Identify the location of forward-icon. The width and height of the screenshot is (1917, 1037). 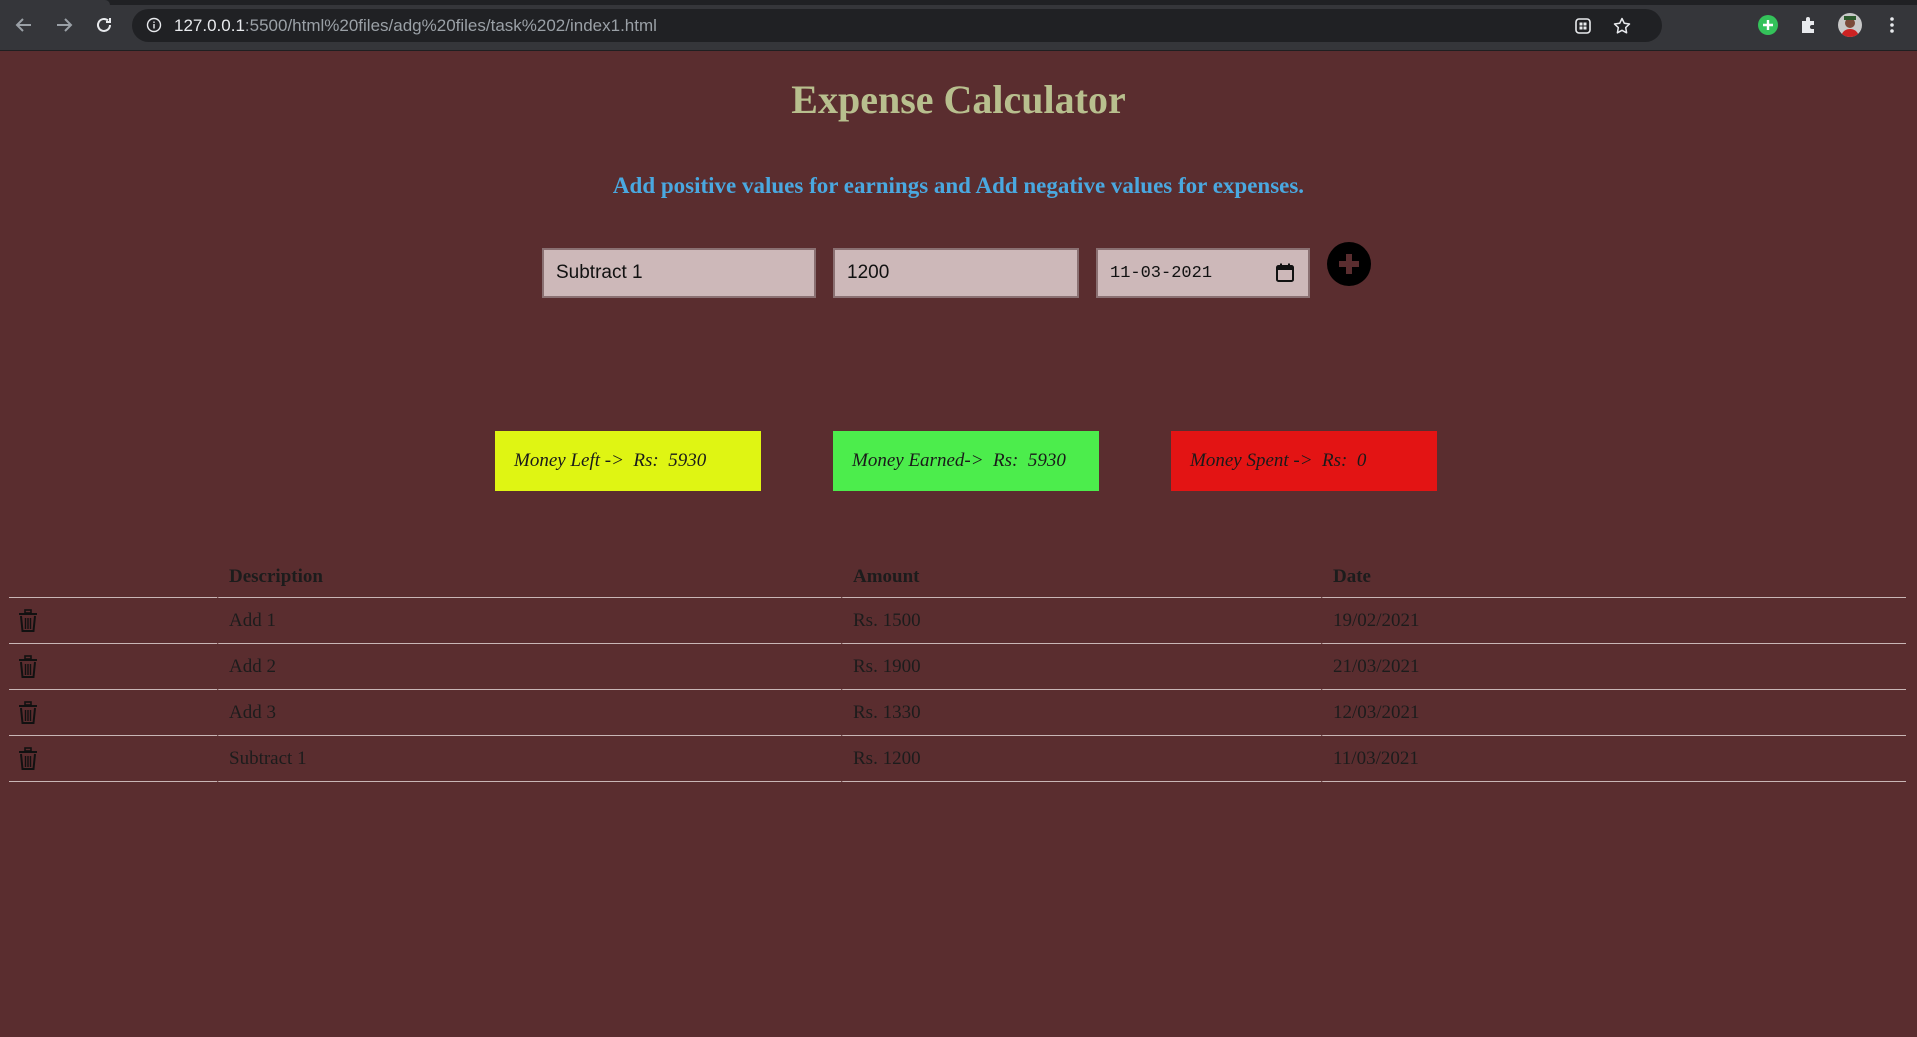
(65, 25).